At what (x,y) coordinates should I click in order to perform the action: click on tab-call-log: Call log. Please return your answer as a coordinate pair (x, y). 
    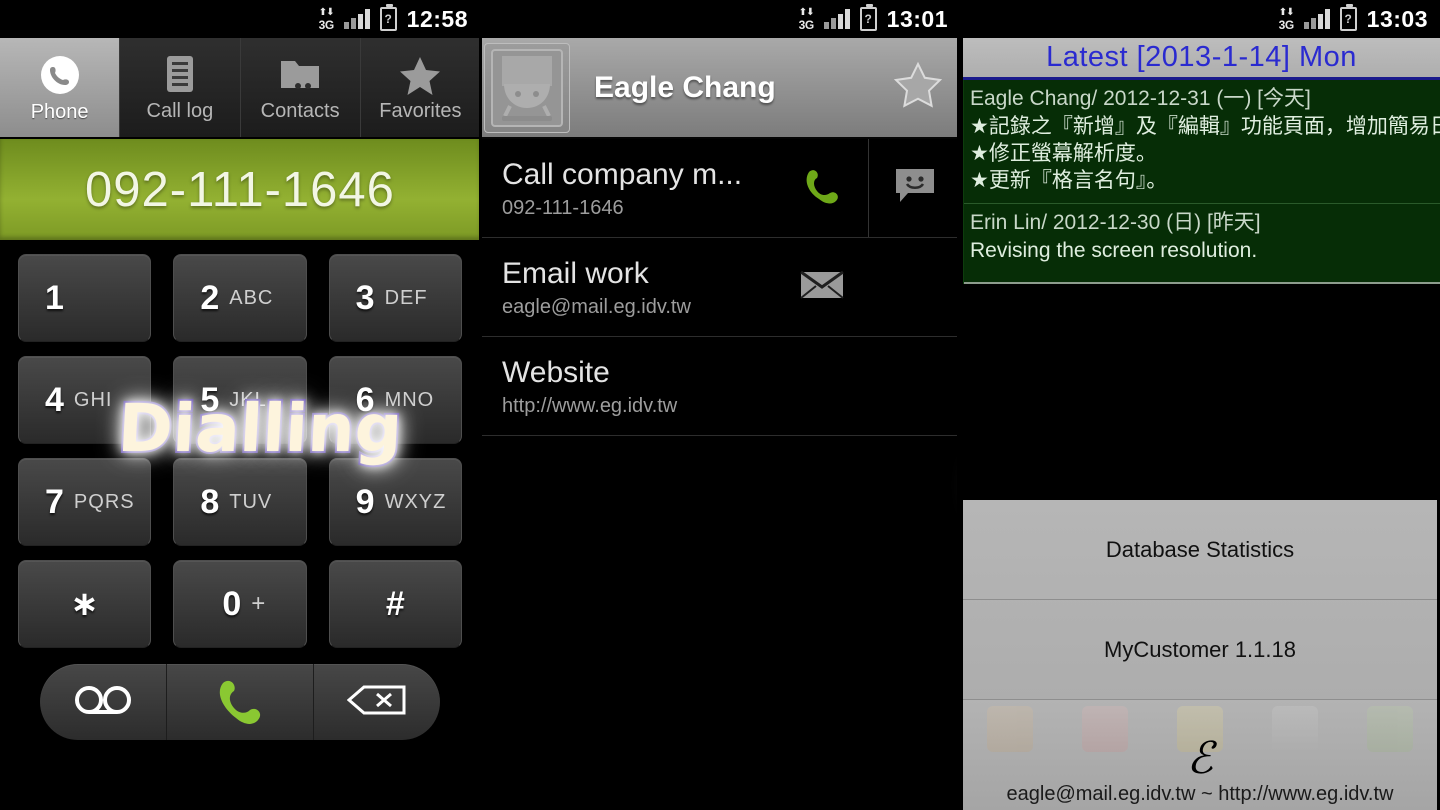
    Looking at the image, I should click on (180, 87).